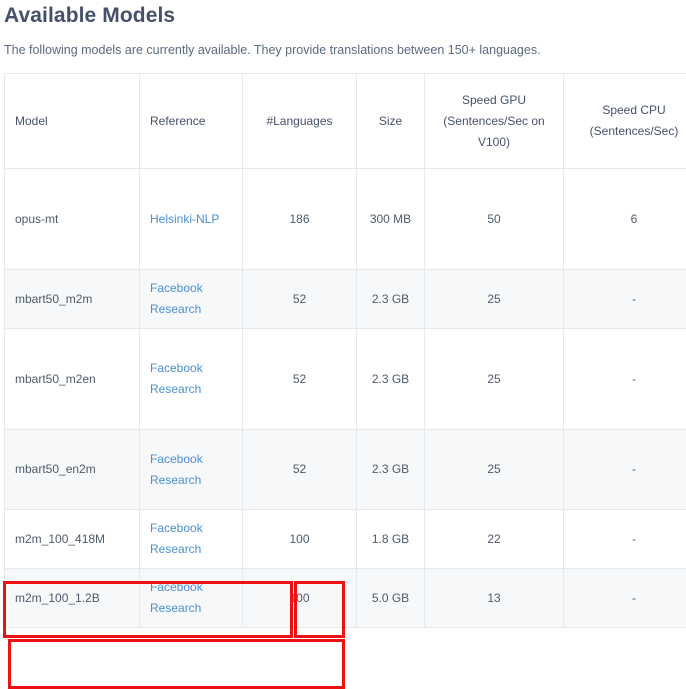 The width and height of the screenshot is (686, 689). Describe the element at coordinates (299, 121) in the screenshot. I see `column-header-languages: #Languages` at that location.